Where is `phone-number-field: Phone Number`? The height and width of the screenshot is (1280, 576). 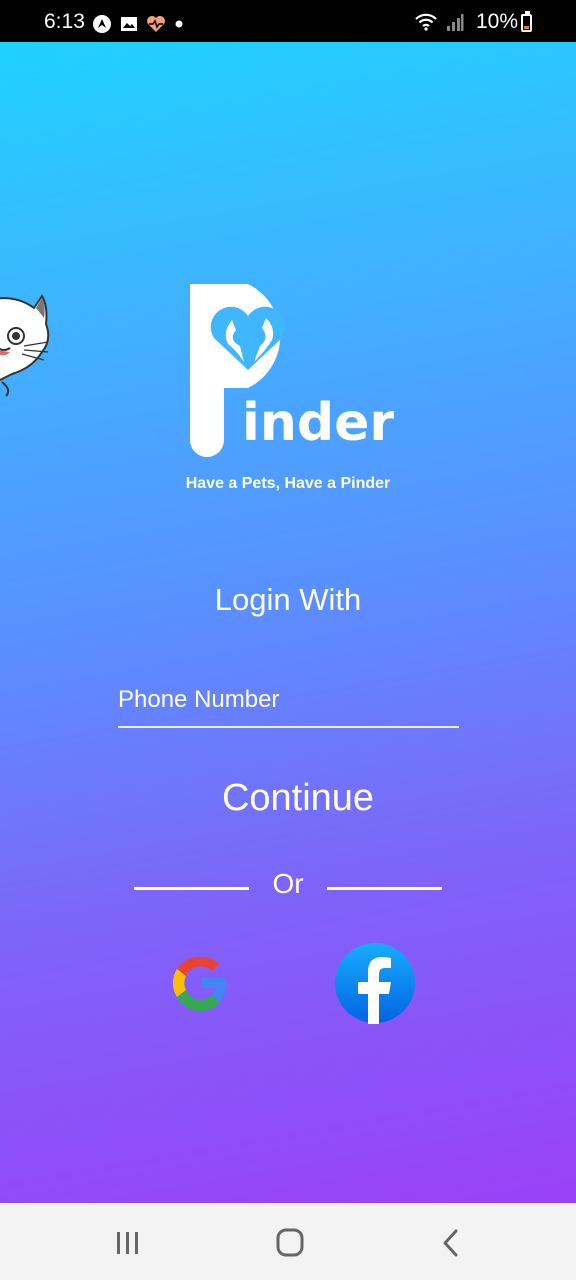
phone-number-field: Phone Number is located at coordinates (288, 705).